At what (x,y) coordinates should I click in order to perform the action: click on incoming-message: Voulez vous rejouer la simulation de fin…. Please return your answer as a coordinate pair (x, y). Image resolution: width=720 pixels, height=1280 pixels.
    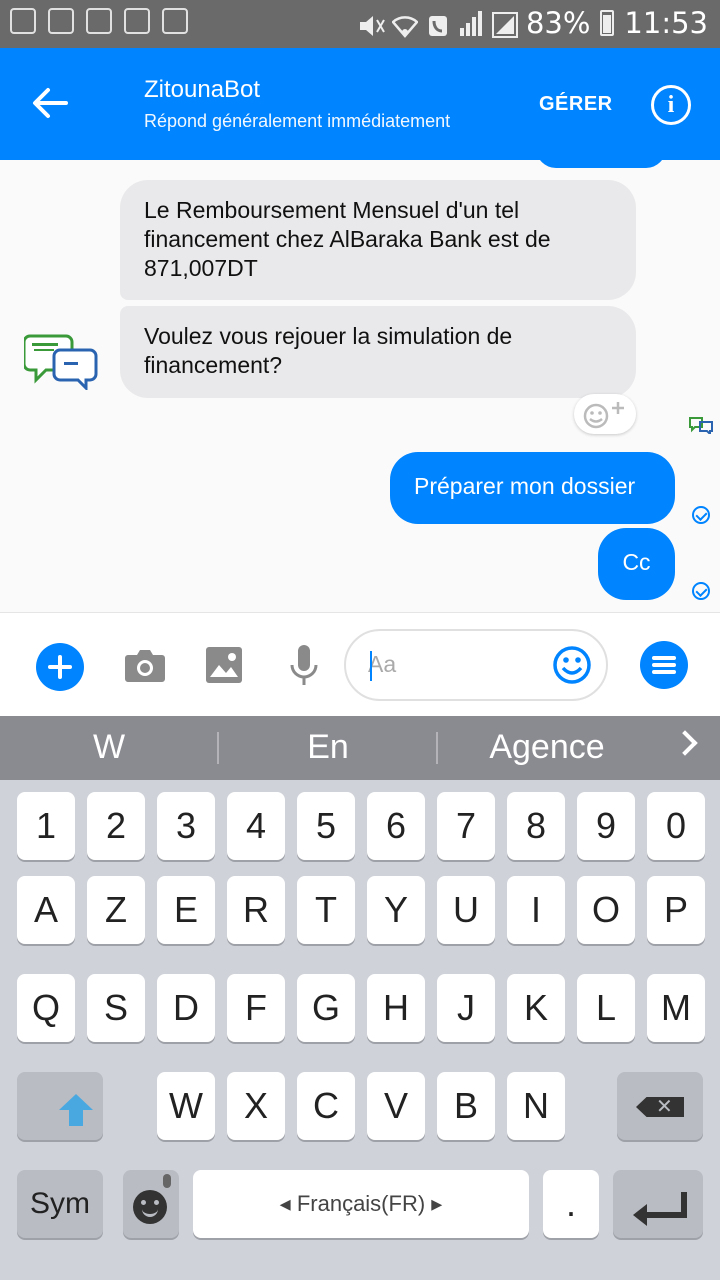
    Looking at the image, I should click on (378, 352).